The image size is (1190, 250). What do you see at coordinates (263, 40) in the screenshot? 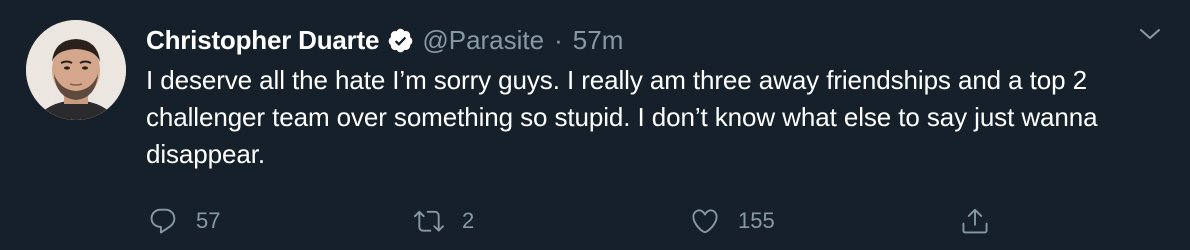
I see `author-display-name: Christopher Duarte` at bounding box center [263, 40].